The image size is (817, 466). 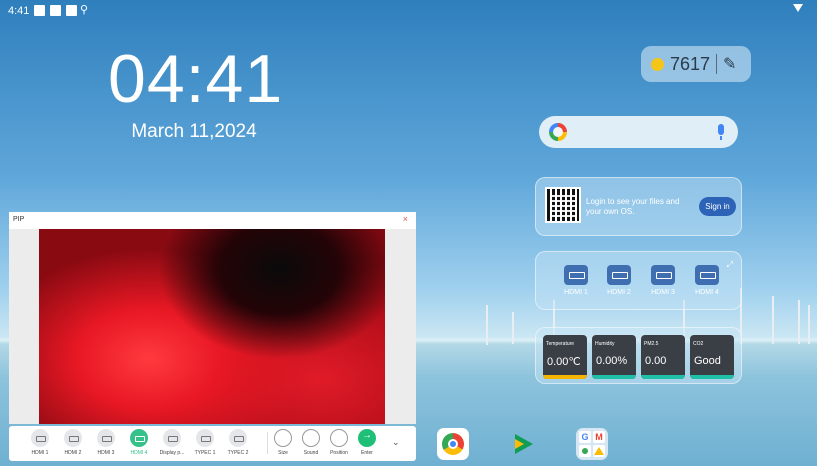 What do you see at coordinates (400, 326) in the screenshot?
I see `pip-right-margin` at bounding box center [400, 326].